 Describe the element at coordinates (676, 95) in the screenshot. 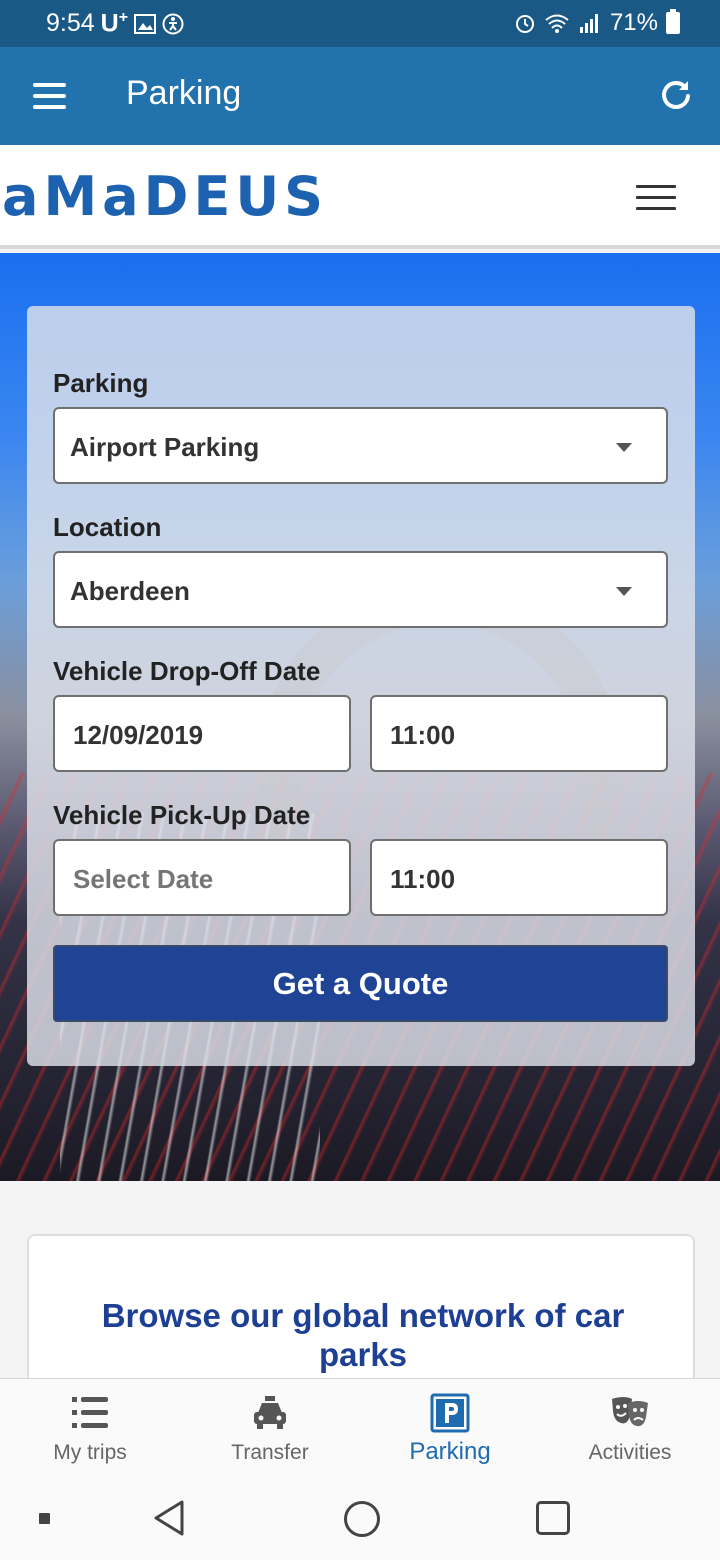

I see `refresh-icon` at that location.